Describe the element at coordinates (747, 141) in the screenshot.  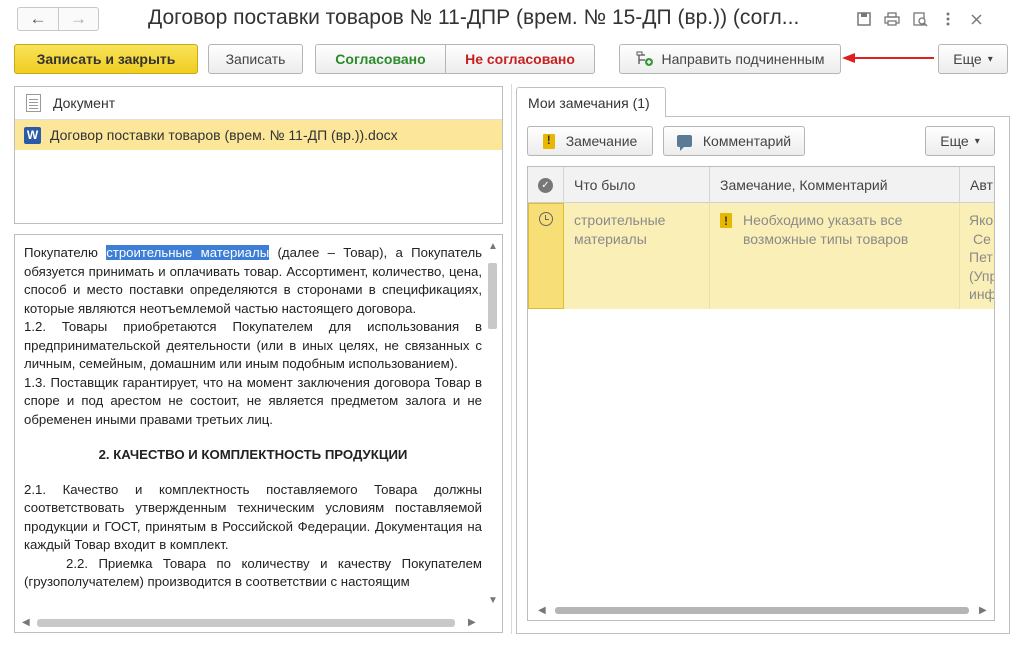
I see `add-comment-label: Комментарий` at that location.